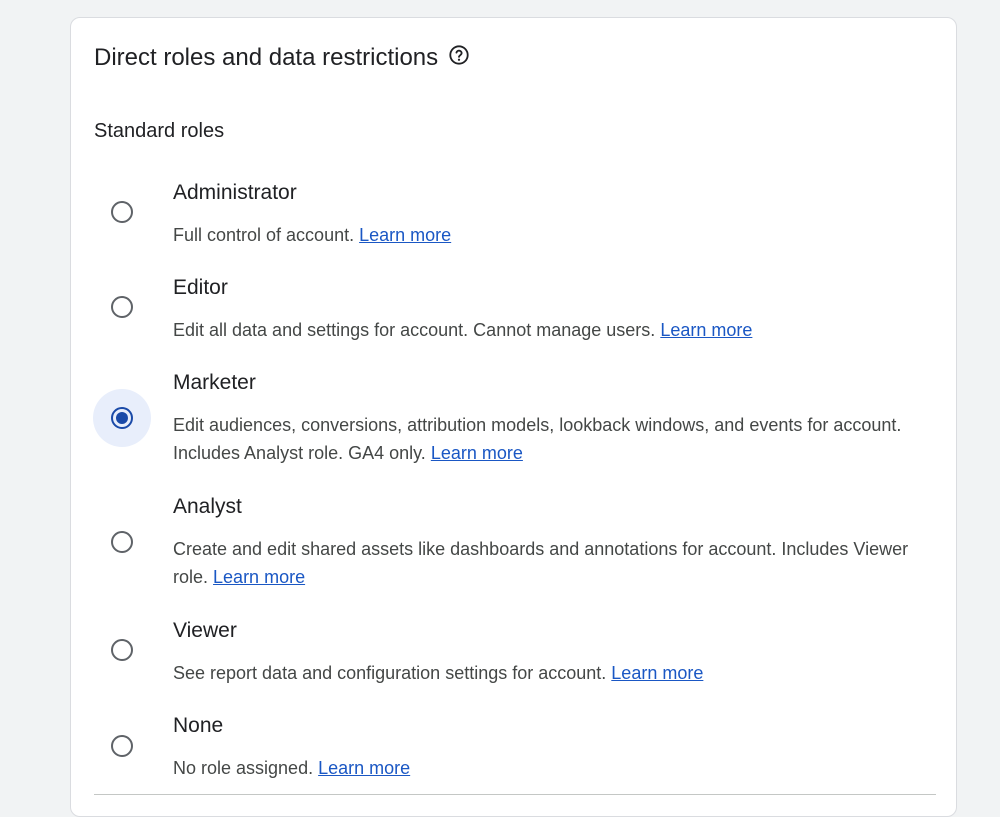 The height and width of the screenshot is (817, 1000). Describe the element at coordinates (207, 506) in the screenshot. I see `role-name: Analyst` at that location.